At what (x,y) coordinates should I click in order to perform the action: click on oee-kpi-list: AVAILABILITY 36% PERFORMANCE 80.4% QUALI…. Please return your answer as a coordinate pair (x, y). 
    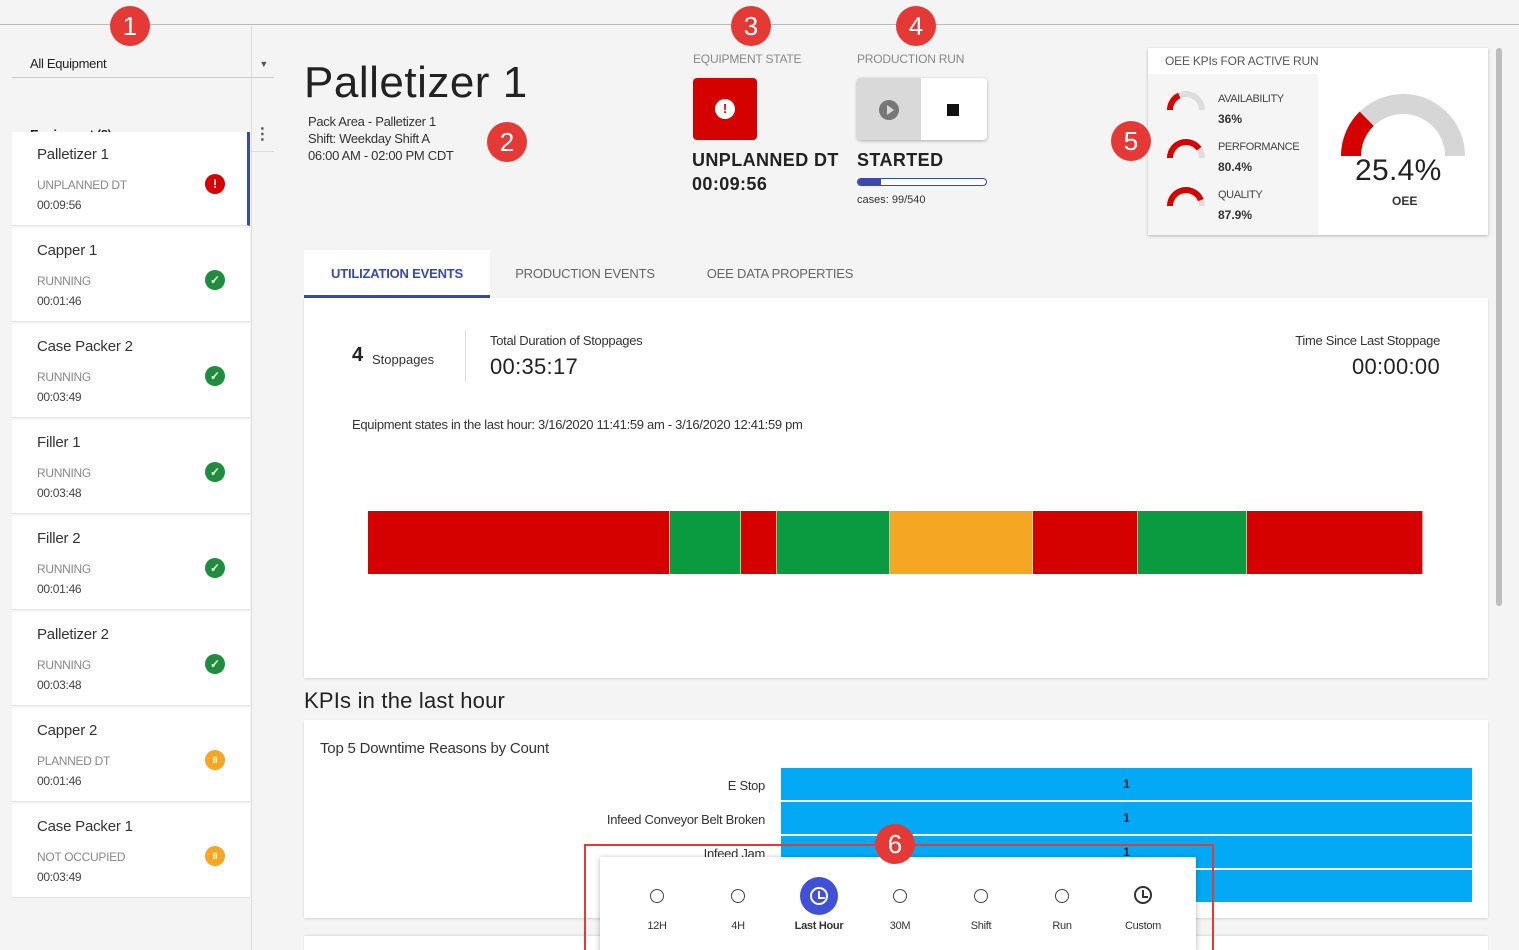
    Looking at the image, I should click on (1233, 154).